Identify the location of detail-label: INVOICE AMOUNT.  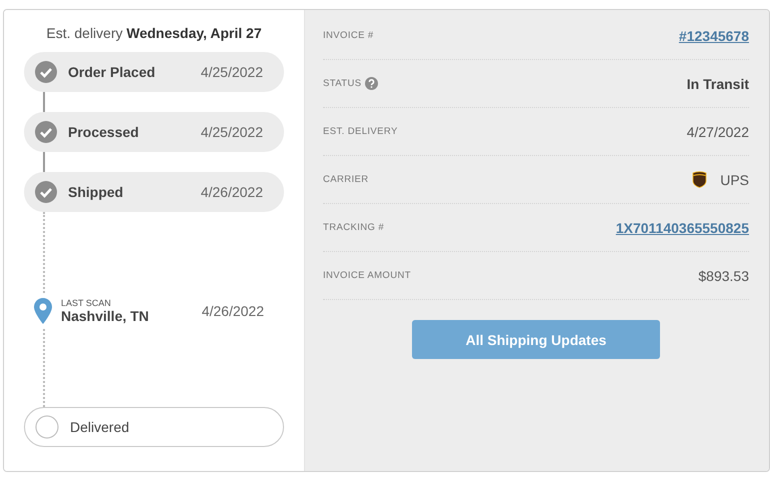
(367, 275).